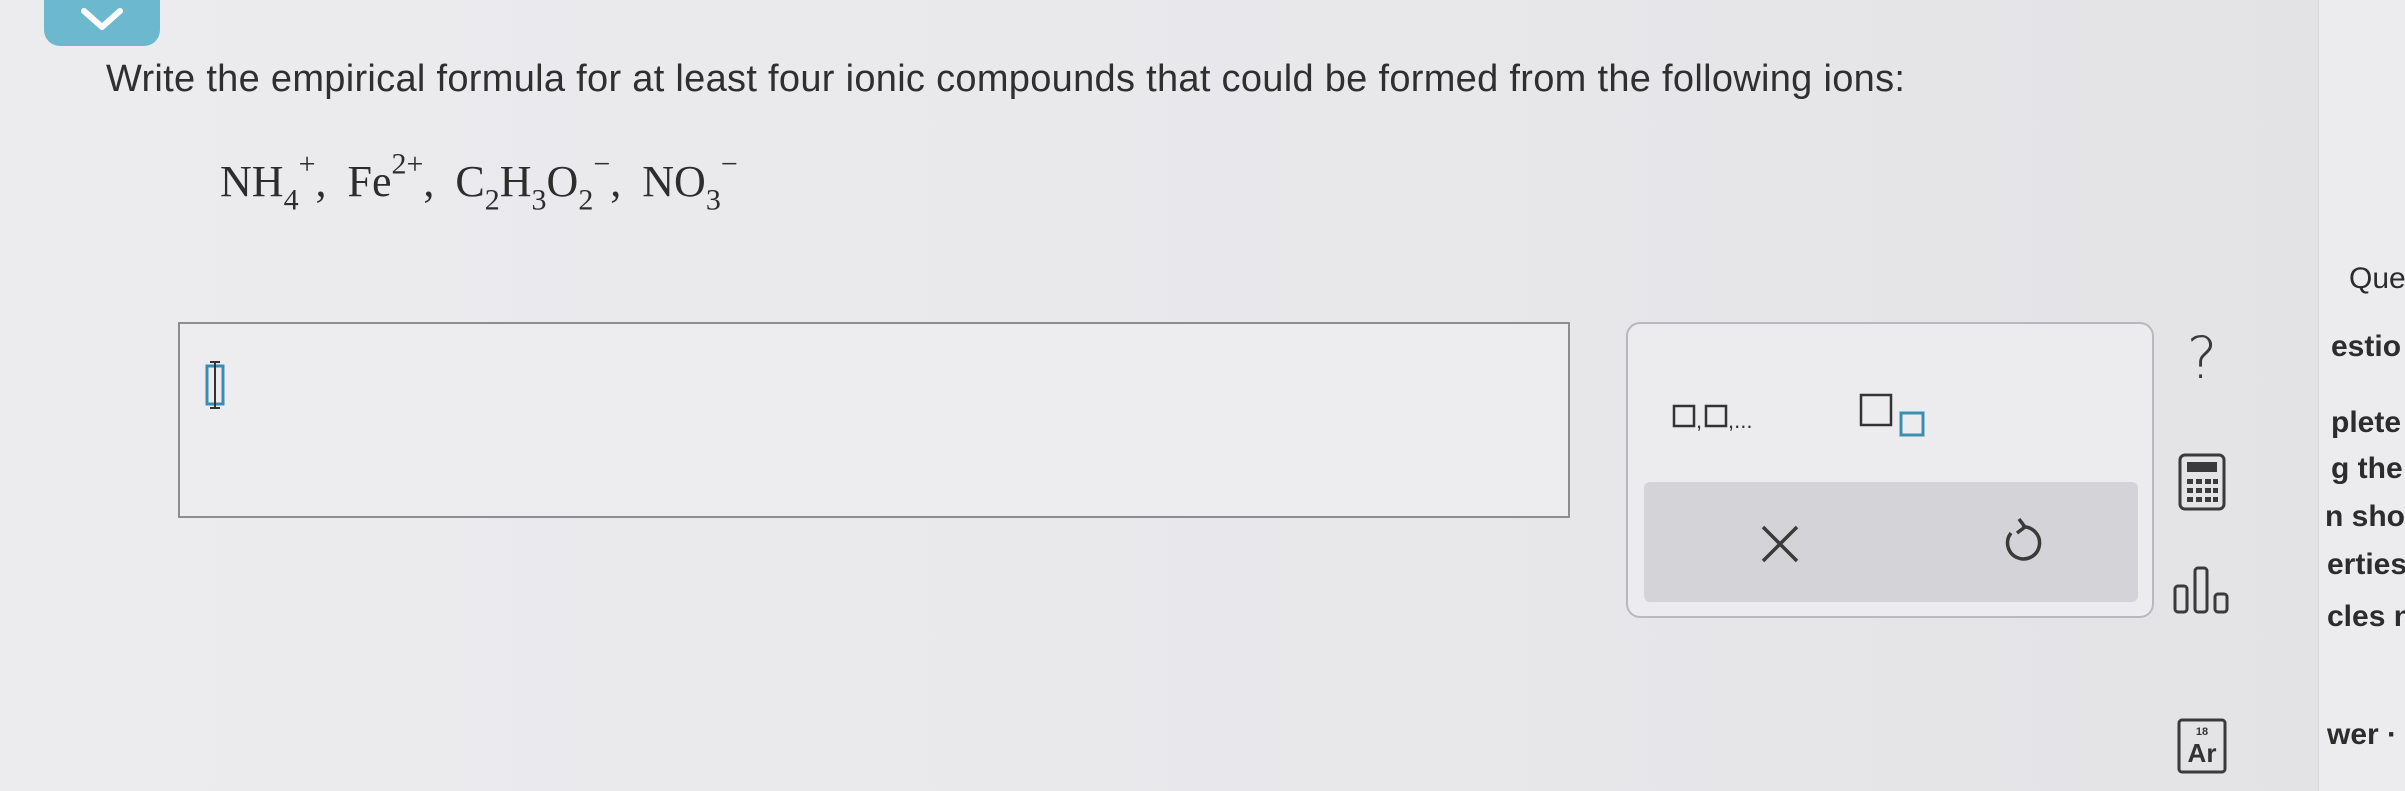  I want to click on bar-chart-icon, so click(2201, 590).